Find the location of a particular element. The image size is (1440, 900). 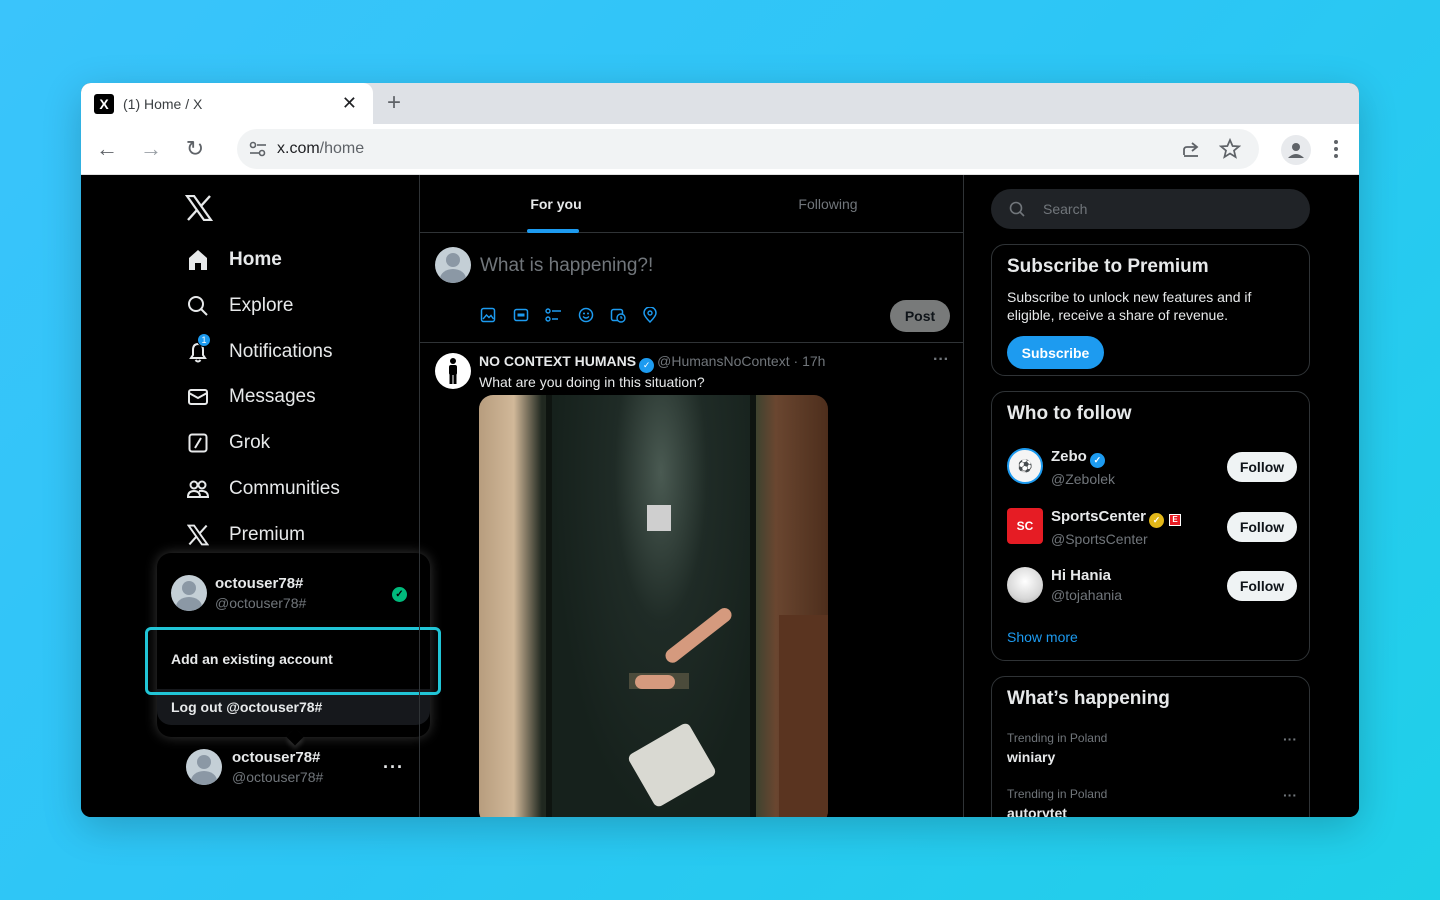

gold-verified-badge-icon: ✓ is located at coordinates (1157, 520).